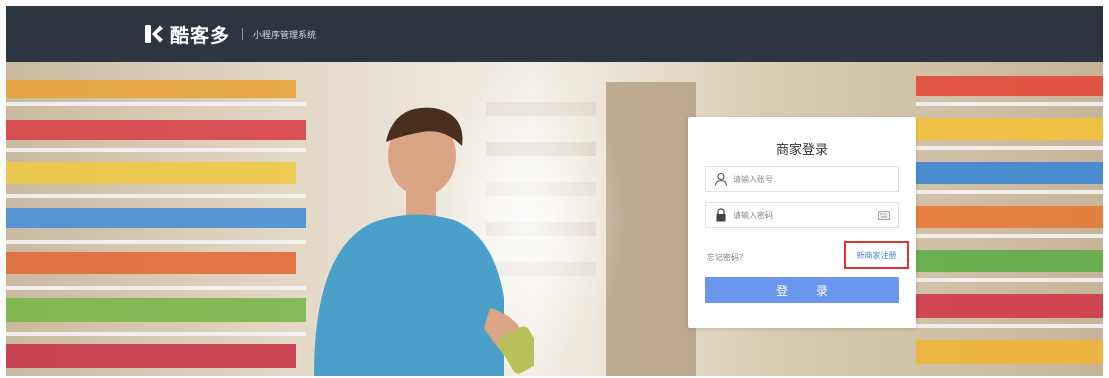 Image resolution: width=1109 pixels, height=378 pixels. I want to click on account-field, so click(802, 179).